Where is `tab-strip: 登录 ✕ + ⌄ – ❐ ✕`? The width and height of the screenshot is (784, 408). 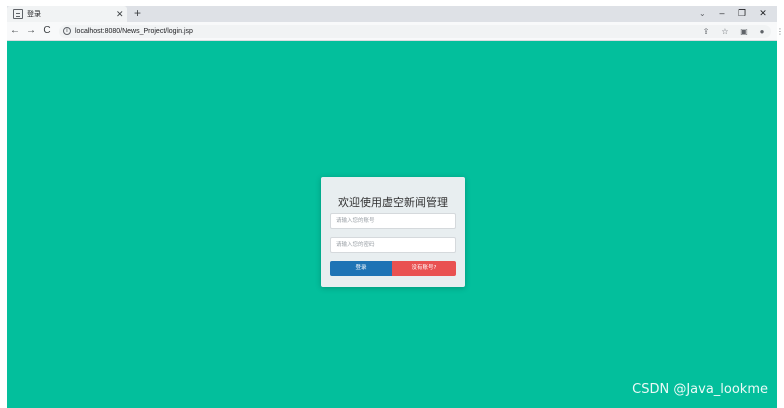
tab-strip: 登录 ✕ + ⌄ – ❐ ✕ is located at coordinates (392, 14).